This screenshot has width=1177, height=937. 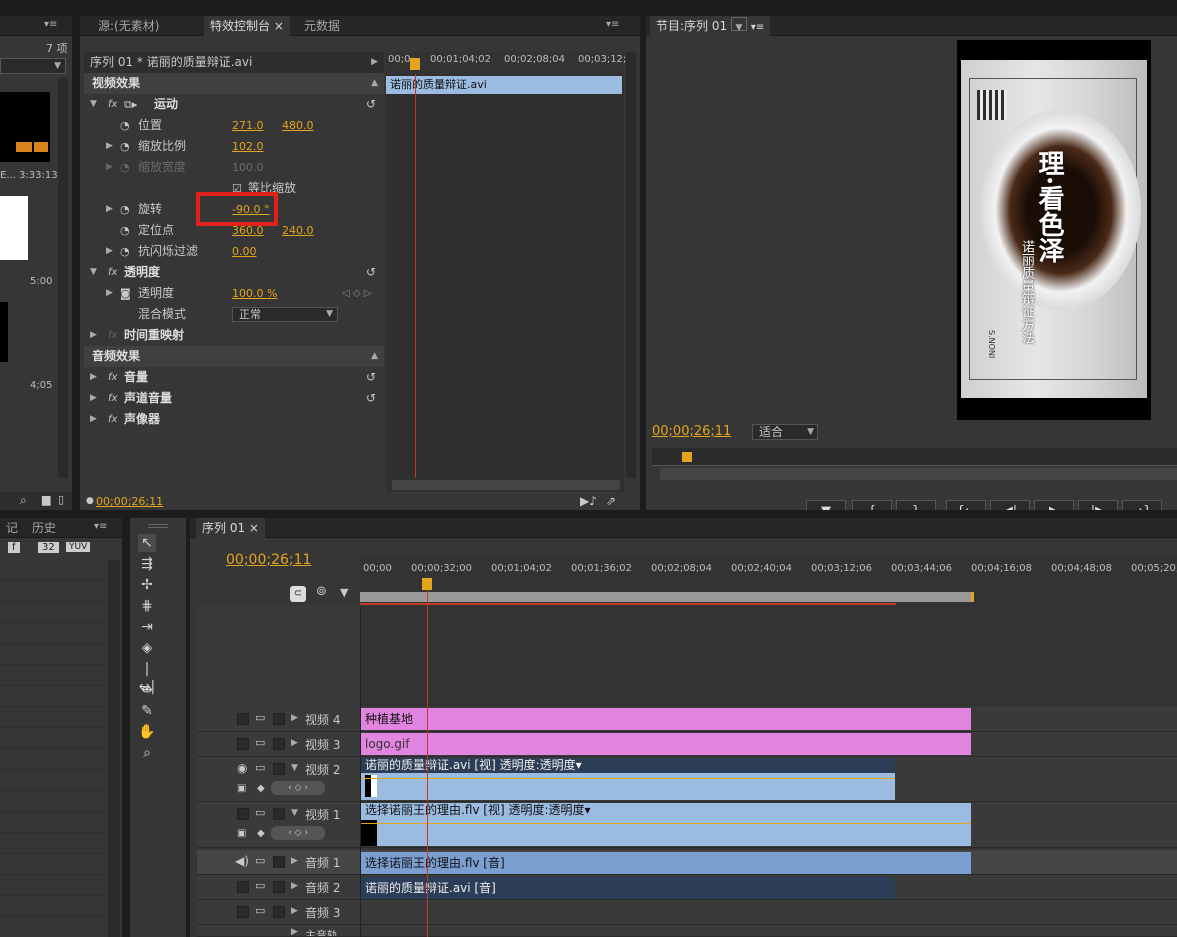 I want to click on blend-mode-select: 正常 ▼, so click(x=285, y=314).